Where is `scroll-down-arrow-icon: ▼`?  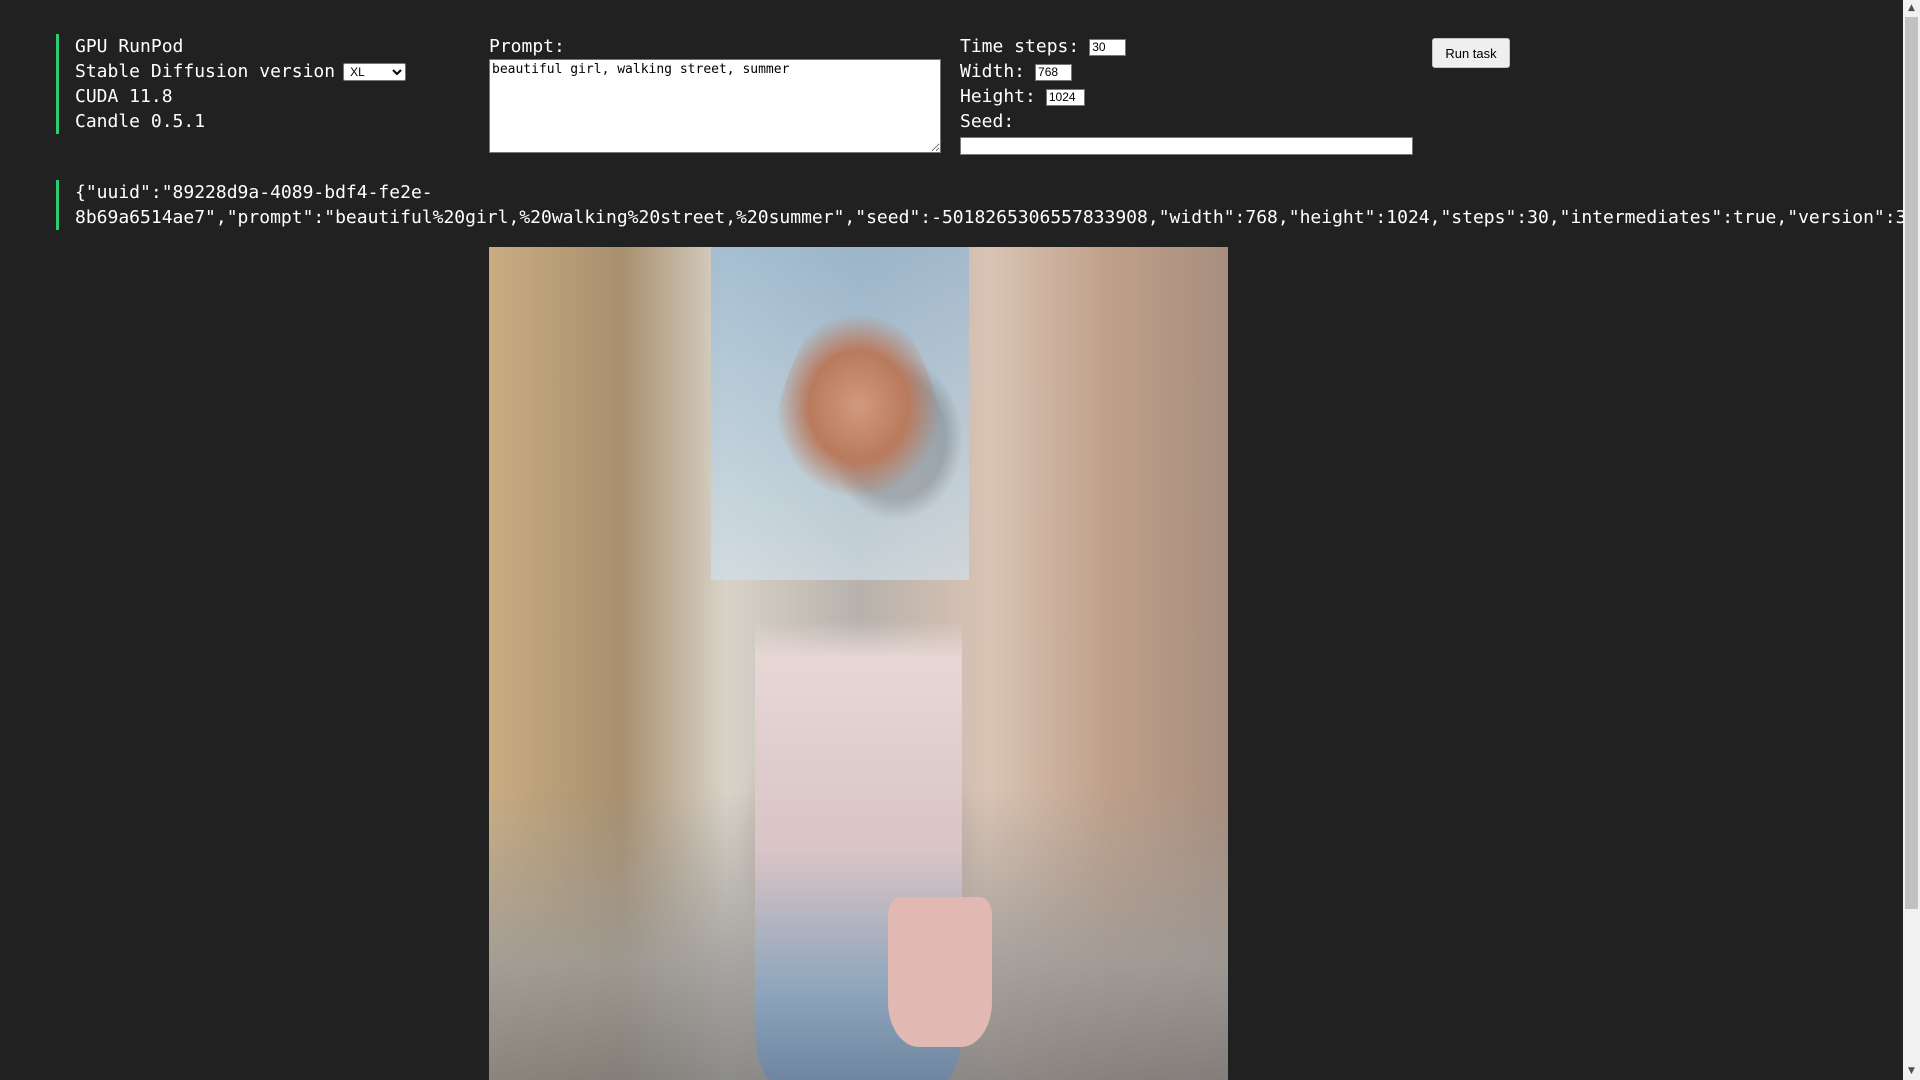
scroll-down-arrow-icon: ▼ is located at coordinates (1911, 1071).